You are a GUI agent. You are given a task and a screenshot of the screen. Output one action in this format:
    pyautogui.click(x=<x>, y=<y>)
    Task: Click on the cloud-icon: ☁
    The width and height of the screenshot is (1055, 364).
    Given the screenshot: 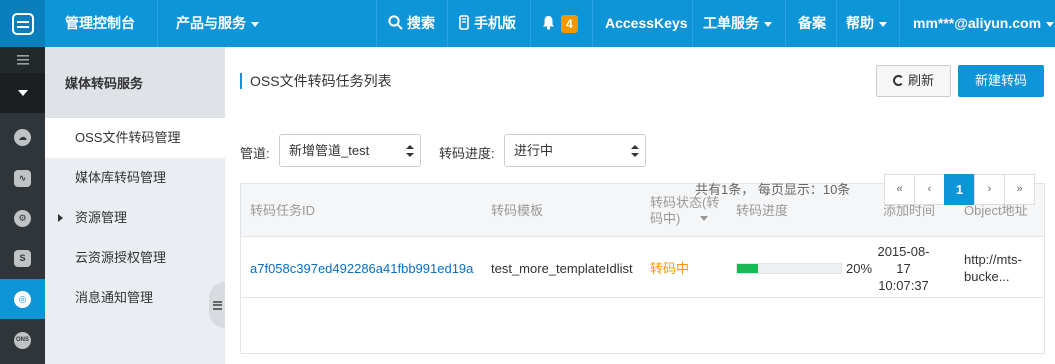 What is the action you would take?
    pyautogui.click(x=22, y=137)
    